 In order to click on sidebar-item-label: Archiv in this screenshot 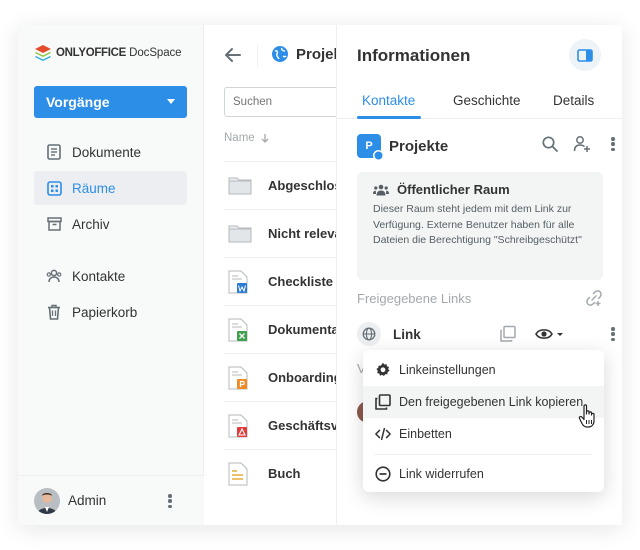, I will do `click(91, 224)`.